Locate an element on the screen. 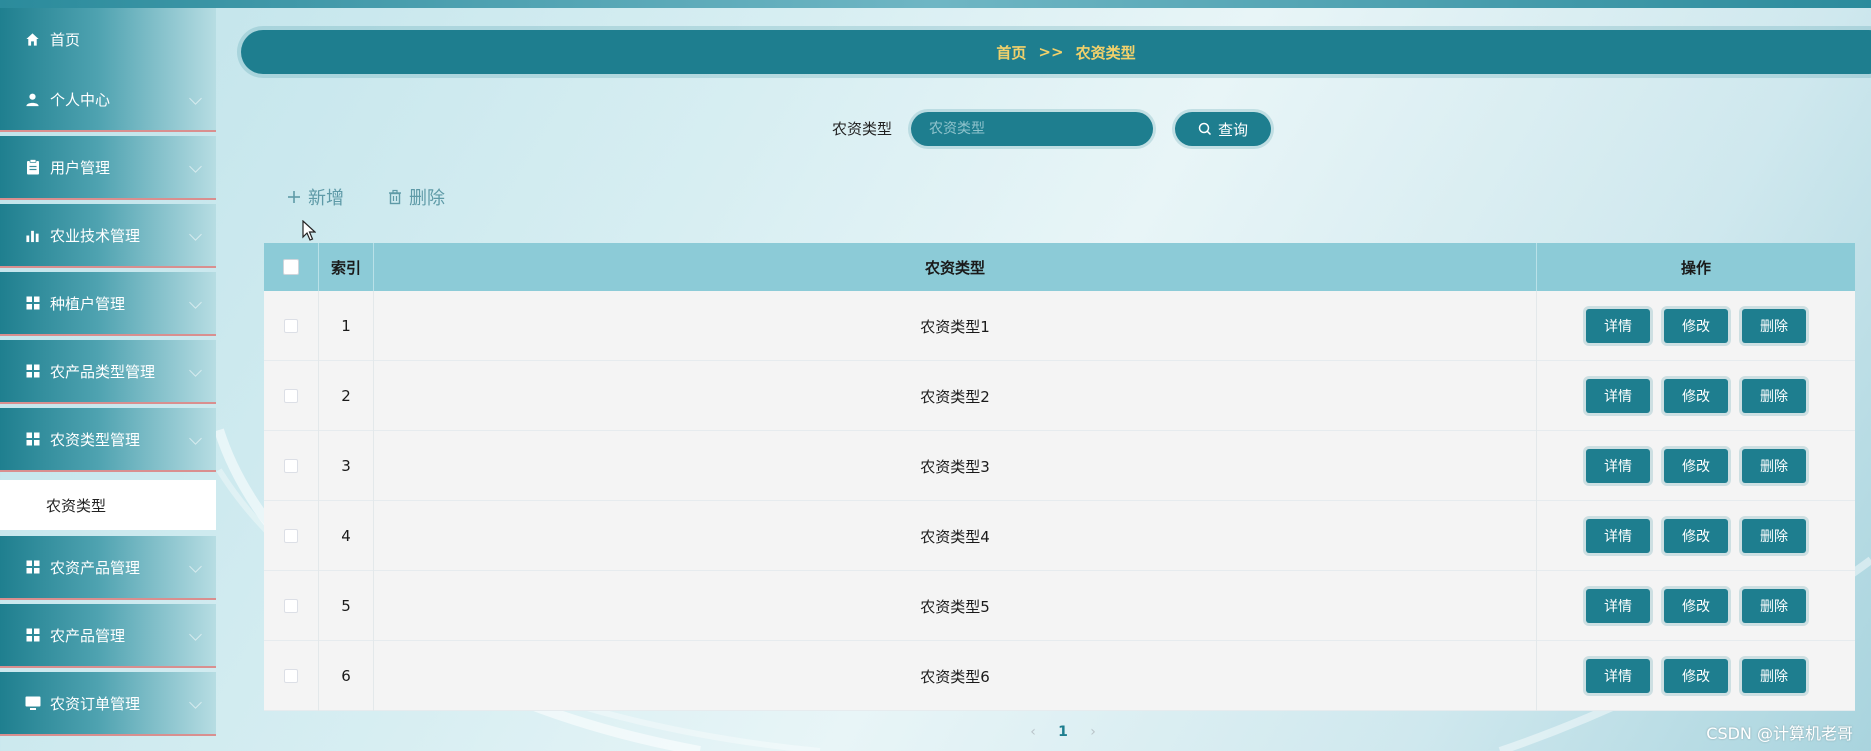  row-index: 1 is located at coordinates (346, 326).